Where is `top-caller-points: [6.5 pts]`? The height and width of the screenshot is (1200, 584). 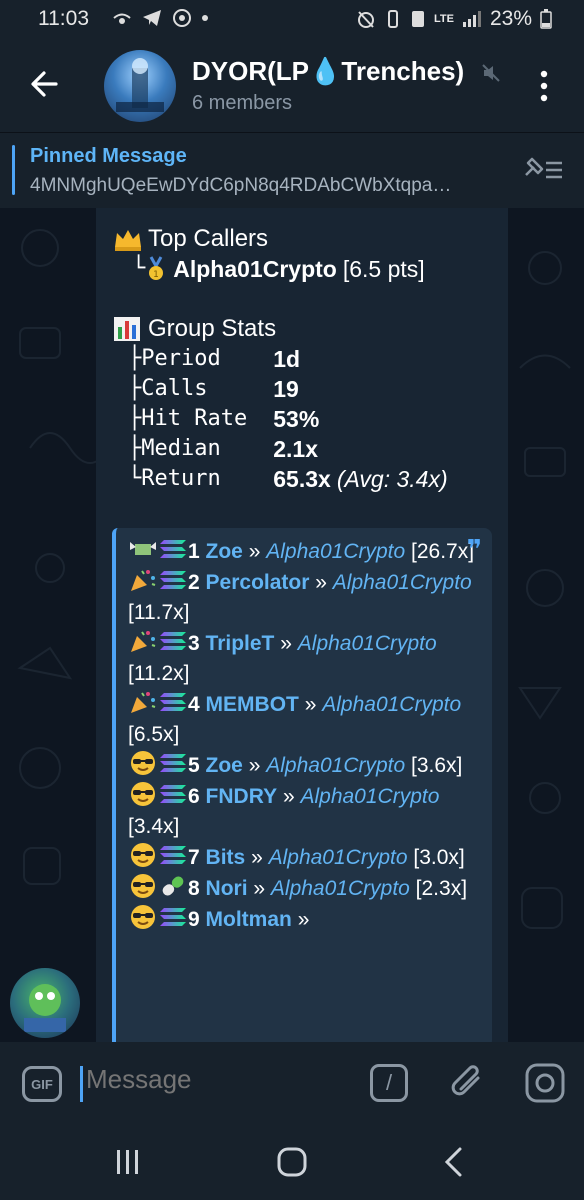
top-caller-points: [6.5 pts] is located at coordinates (383, 269).